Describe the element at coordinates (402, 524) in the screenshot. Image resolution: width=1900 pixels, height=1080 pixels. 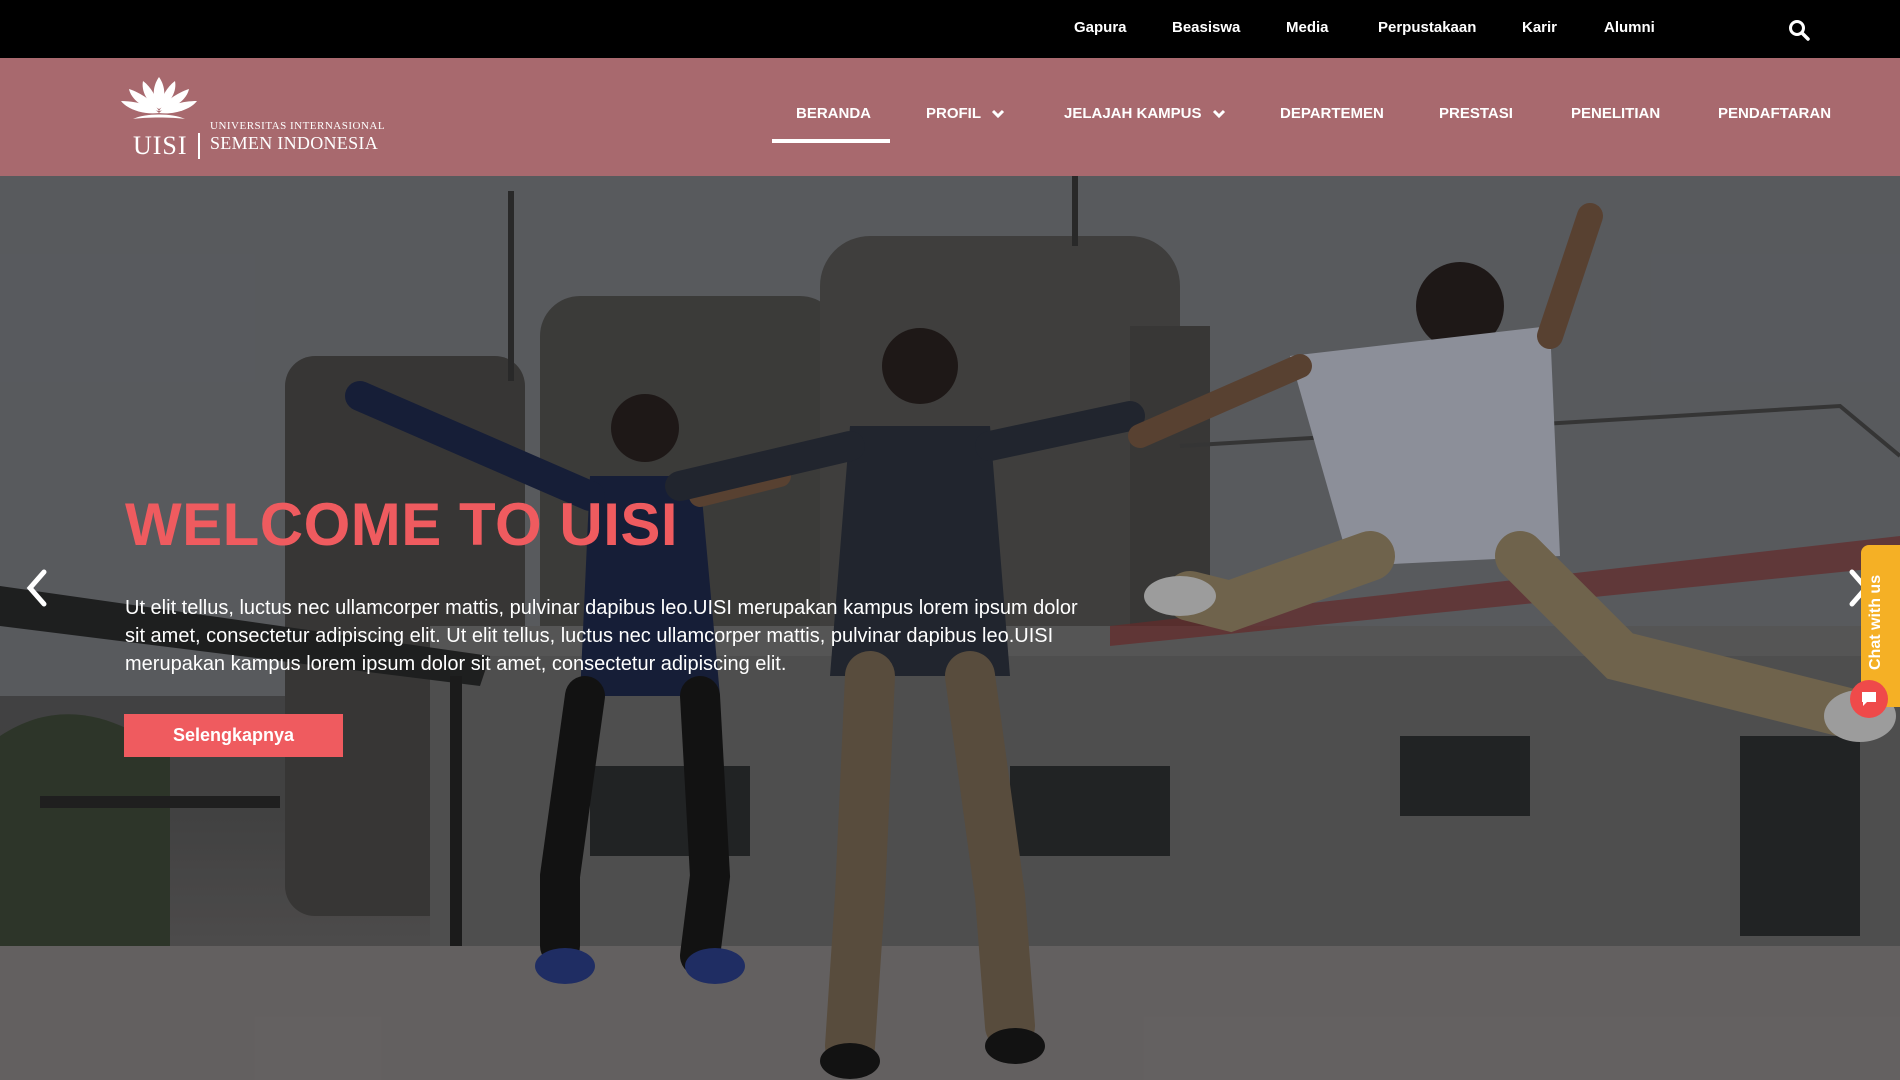
I see `hero-title: WELCOME TO UISI` at that location.